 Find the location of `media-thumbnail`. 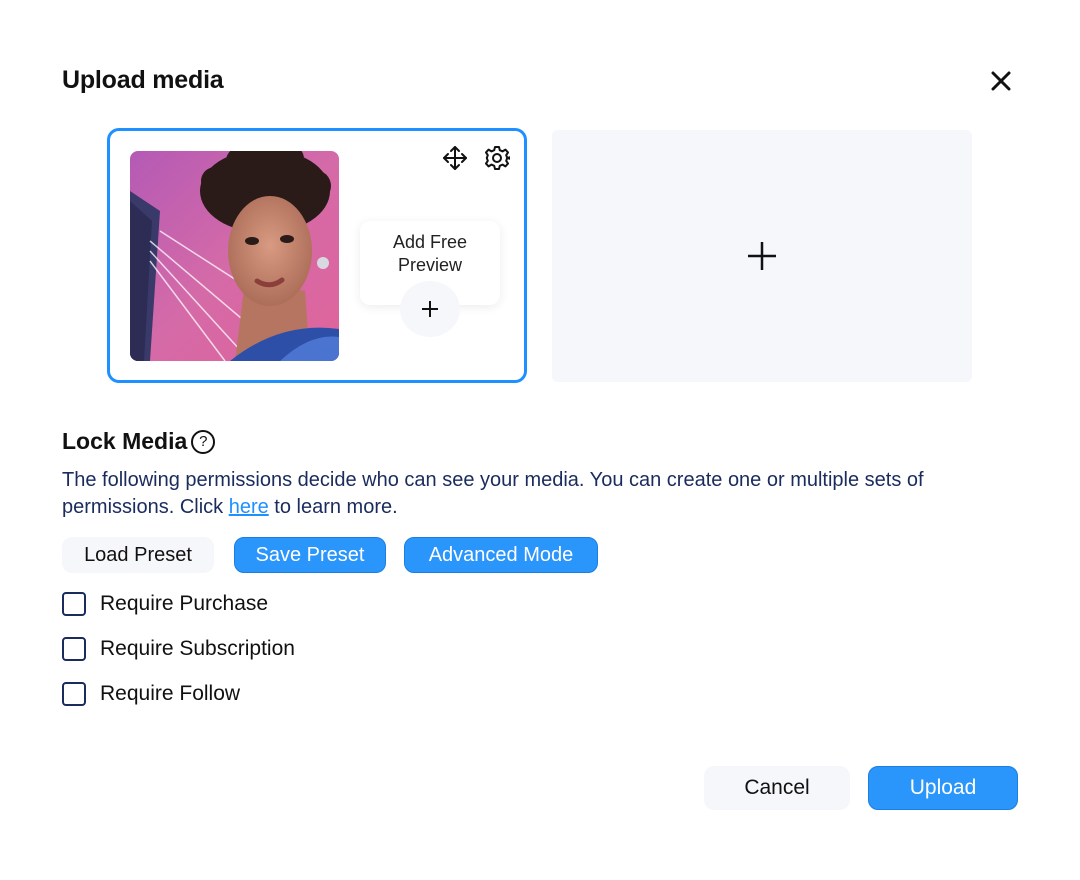

media-thumbnail is located at coordinates (234, 256).